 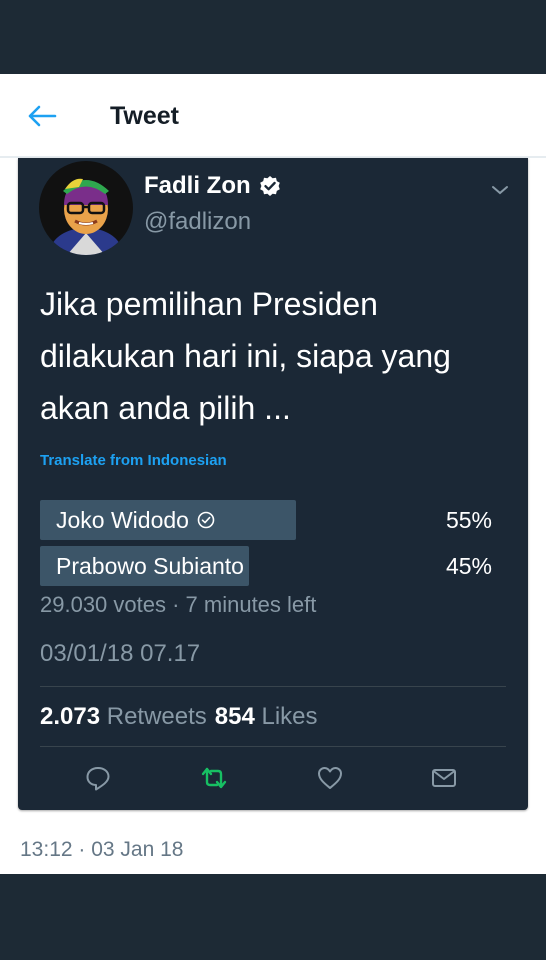 I want to click on message-icon, so click(x=444, y=778).